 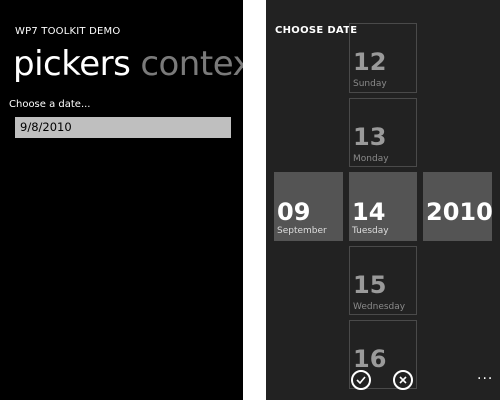 I want to click on month-name: September, so click(x=302, y=231).